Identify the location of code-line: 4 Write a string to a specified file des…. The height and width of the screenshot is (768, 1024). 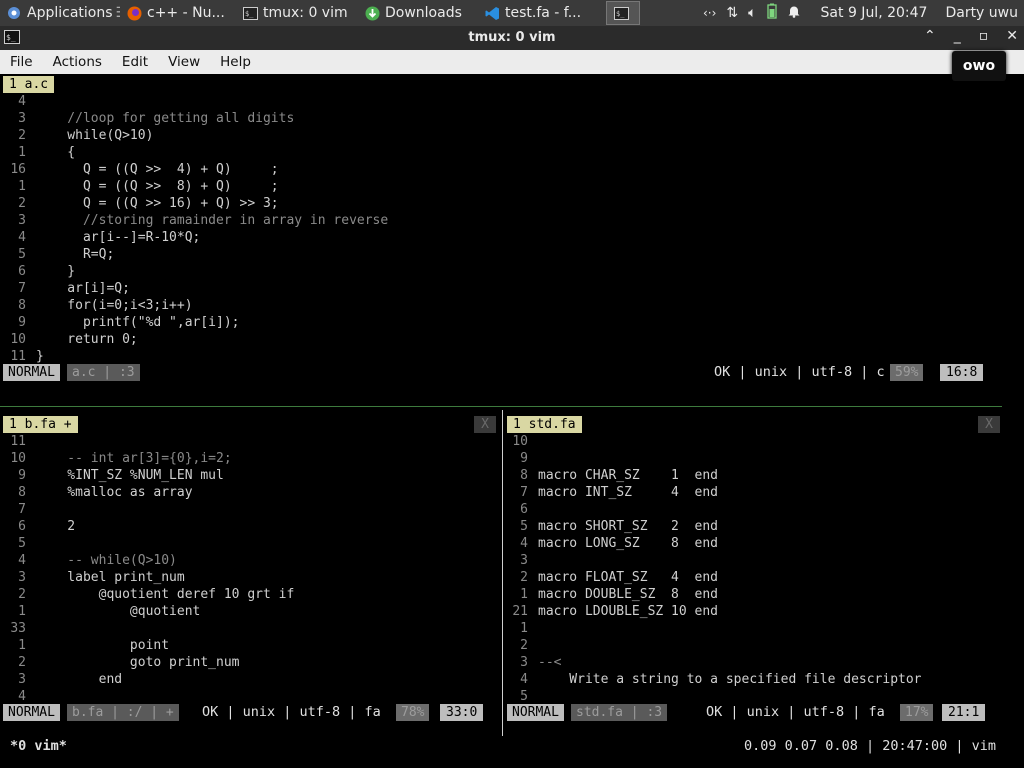
(740, 679).